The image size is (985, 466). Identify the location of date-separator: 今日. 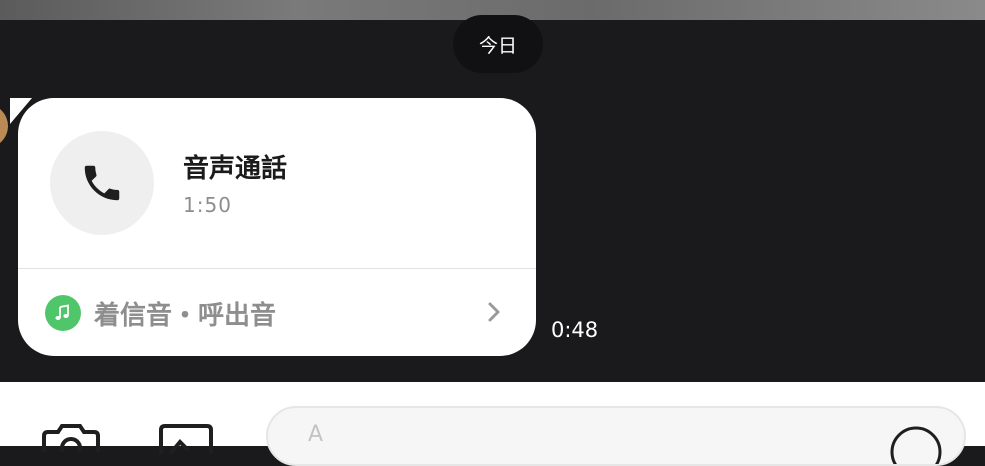
(498, 44).